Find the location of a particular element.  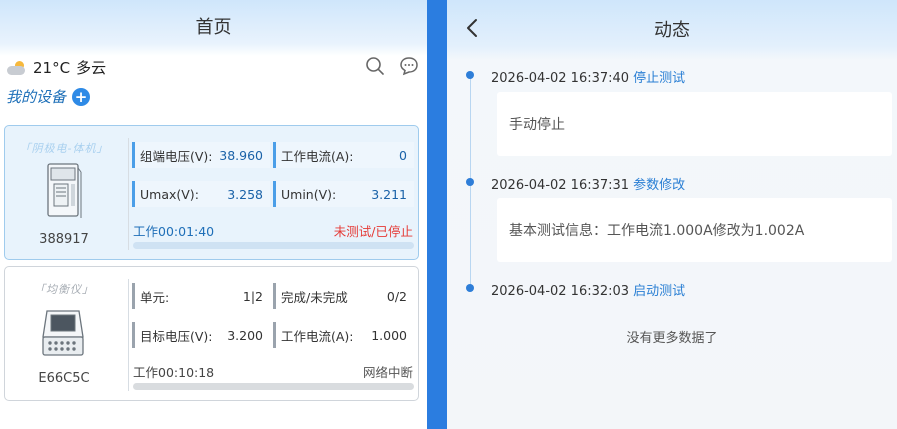

event-datetime: 2026-04-02 16:37:40 is located at coordinates (560, 78).